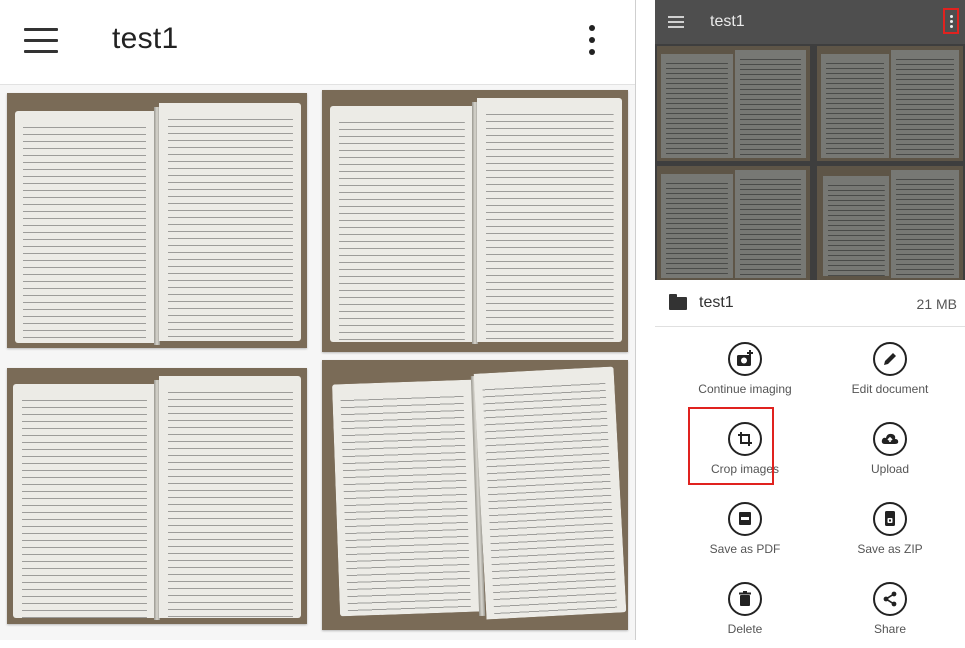 The width and height of the screenshot is (965, 648). Describe the element at coordinates (745, 358) in the screenshot. I see `camera-add-icon` at that location.